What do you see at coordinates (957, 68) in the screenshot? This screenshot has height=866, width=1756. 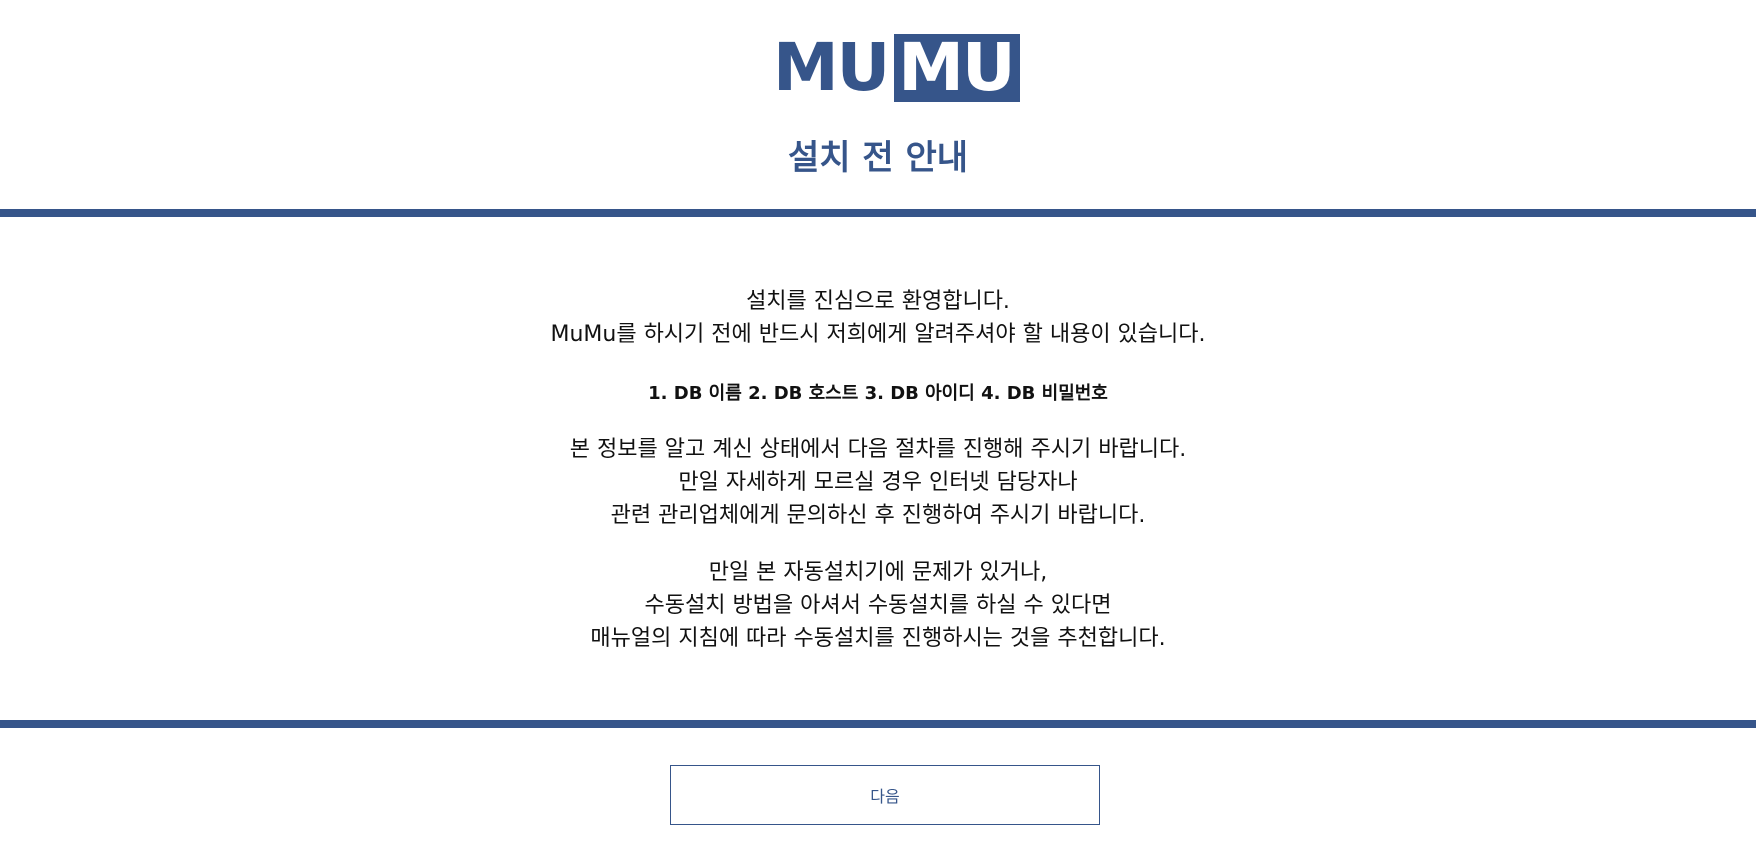 I see `logo-right-text: MU` at bounding box center [957, 68].